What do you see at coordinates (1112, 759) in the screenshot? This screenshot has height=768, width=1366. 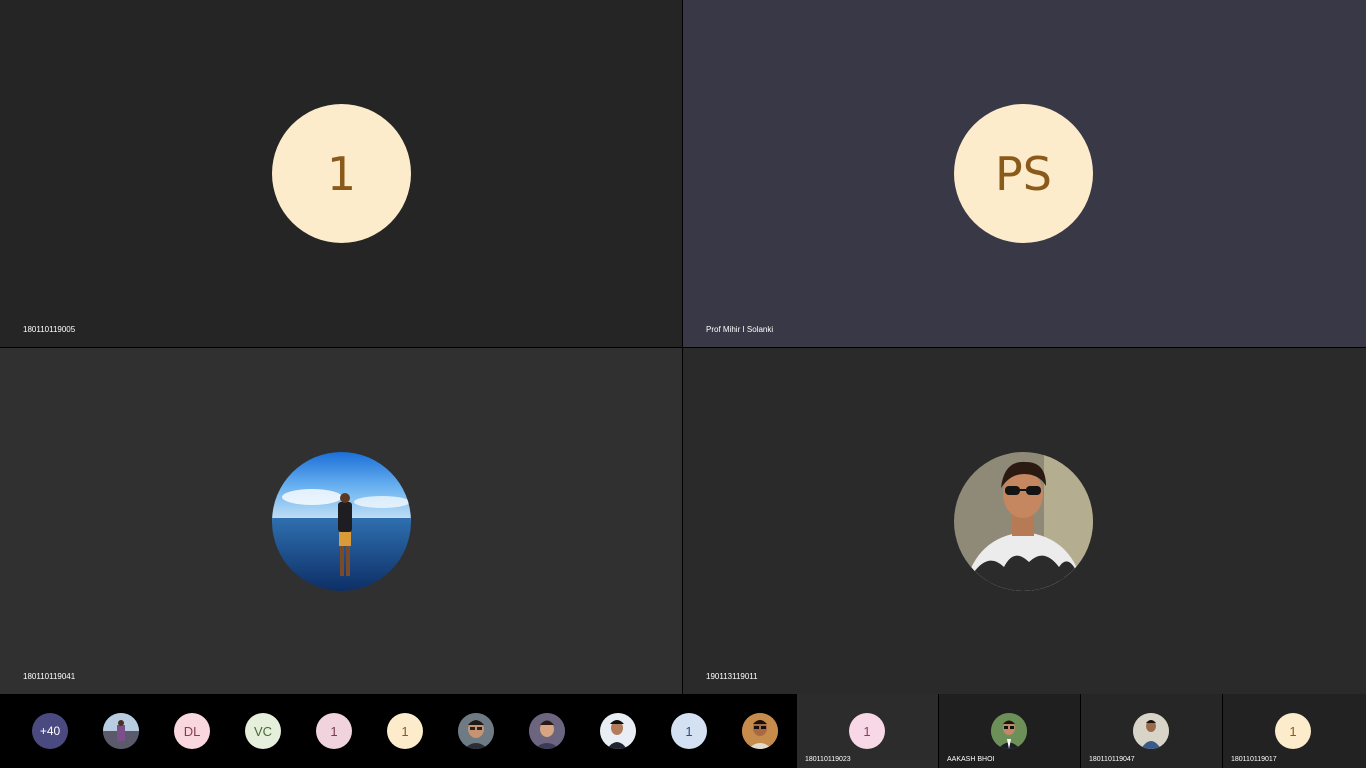 I see `participant-name: 180110119047` at bounding box center [1112, 759].